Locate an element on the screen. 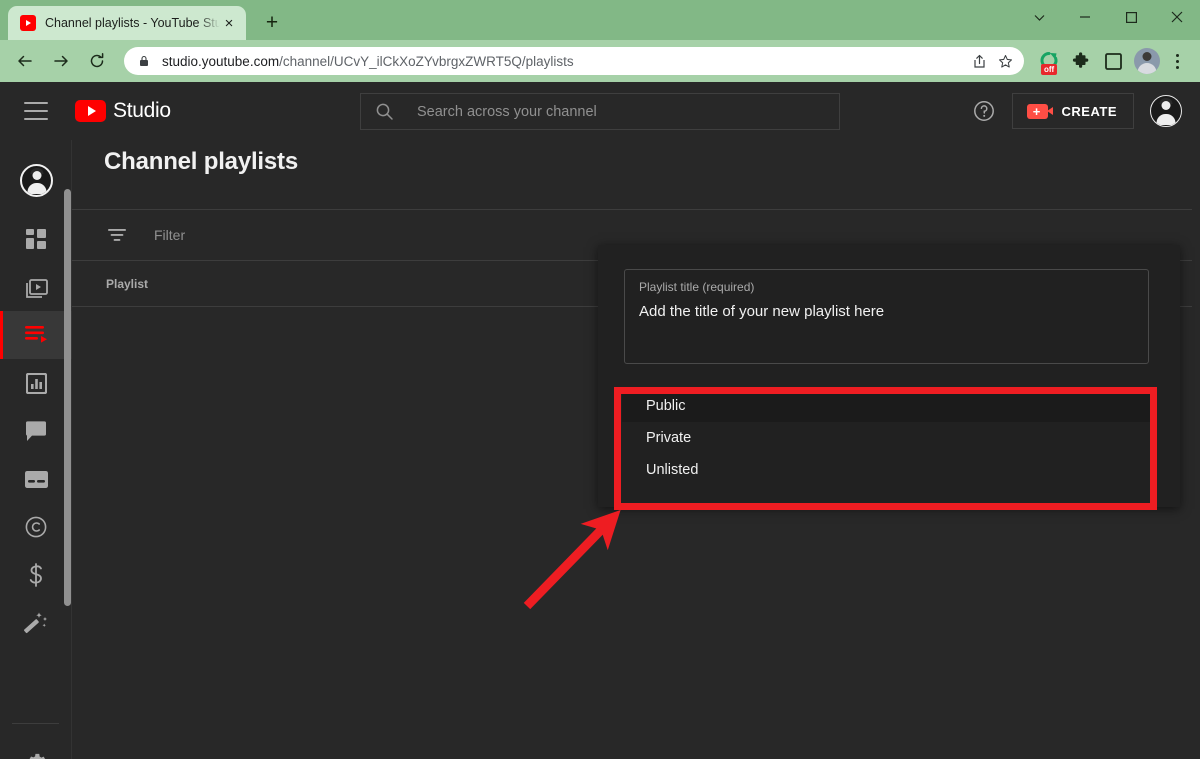 The width and height of the screenshot is (1200, 759). channel-avatar is located at coordinates (36, 180).